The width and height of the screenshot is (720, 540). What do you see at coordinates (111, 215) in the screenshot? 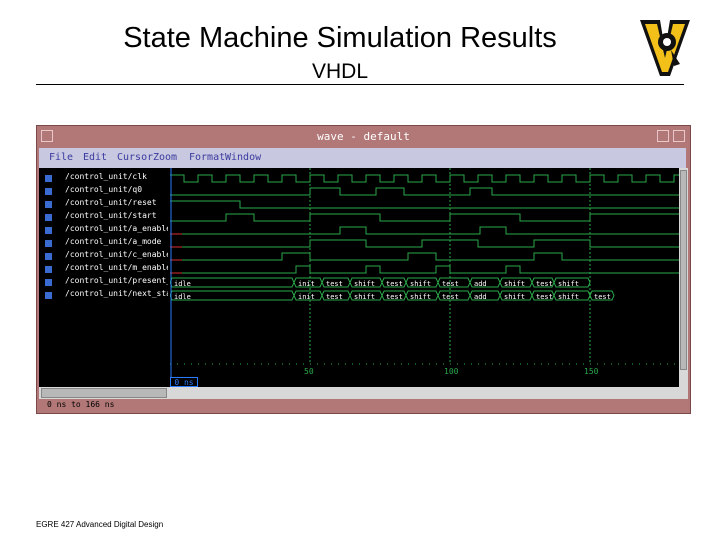
I see `signal-name: /control_unit/start` at bounding box center [111, 215].